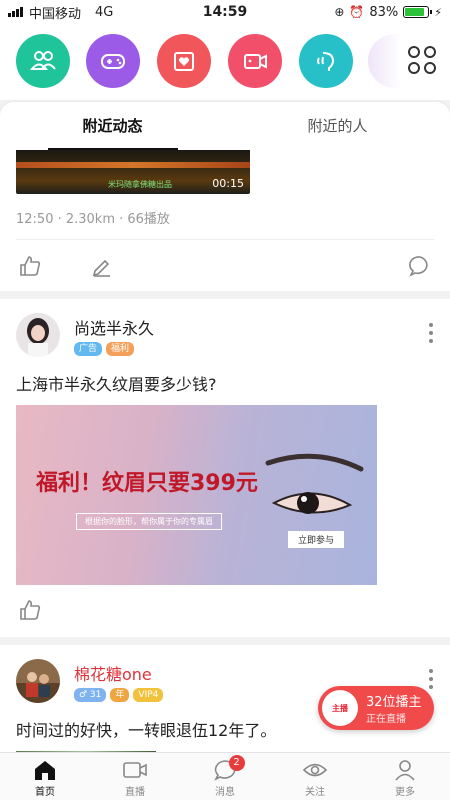  I want to click on battery-percent: 83%, so click(384, 12).